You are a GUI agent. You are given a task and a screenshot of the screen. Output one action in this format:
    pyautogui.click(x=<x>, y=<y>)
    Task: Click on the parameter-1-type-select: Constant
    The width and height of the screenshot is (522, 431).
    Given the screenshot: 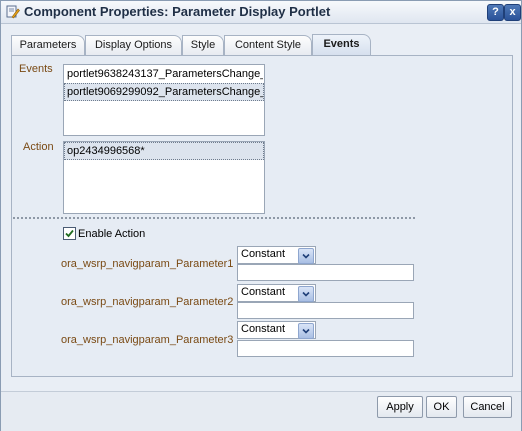 What is the action you would take?
    pyautogui.click(x=276, y=255)
    